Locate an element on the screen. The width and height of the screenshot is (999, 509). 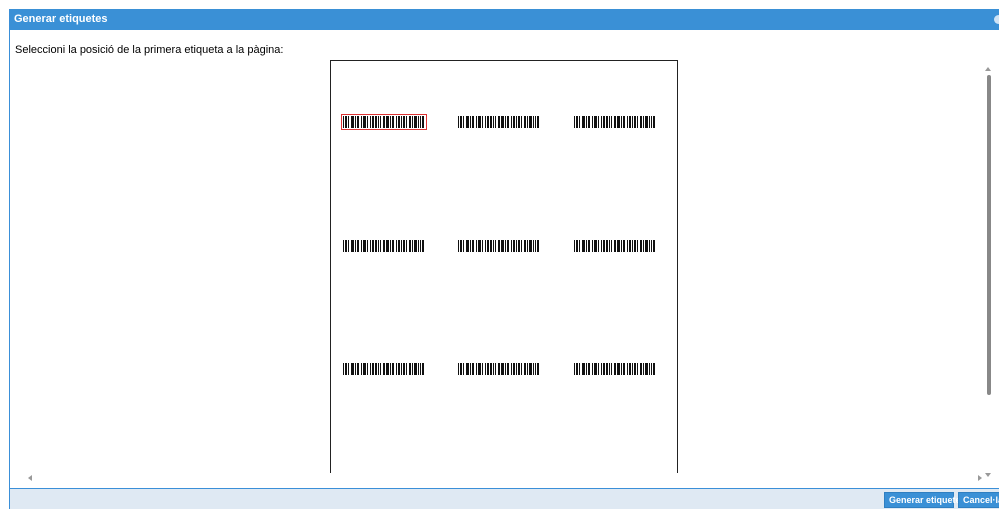
dialog-footer: Generar etiquetes Cancel·lar is located at coordinates (504, 498).